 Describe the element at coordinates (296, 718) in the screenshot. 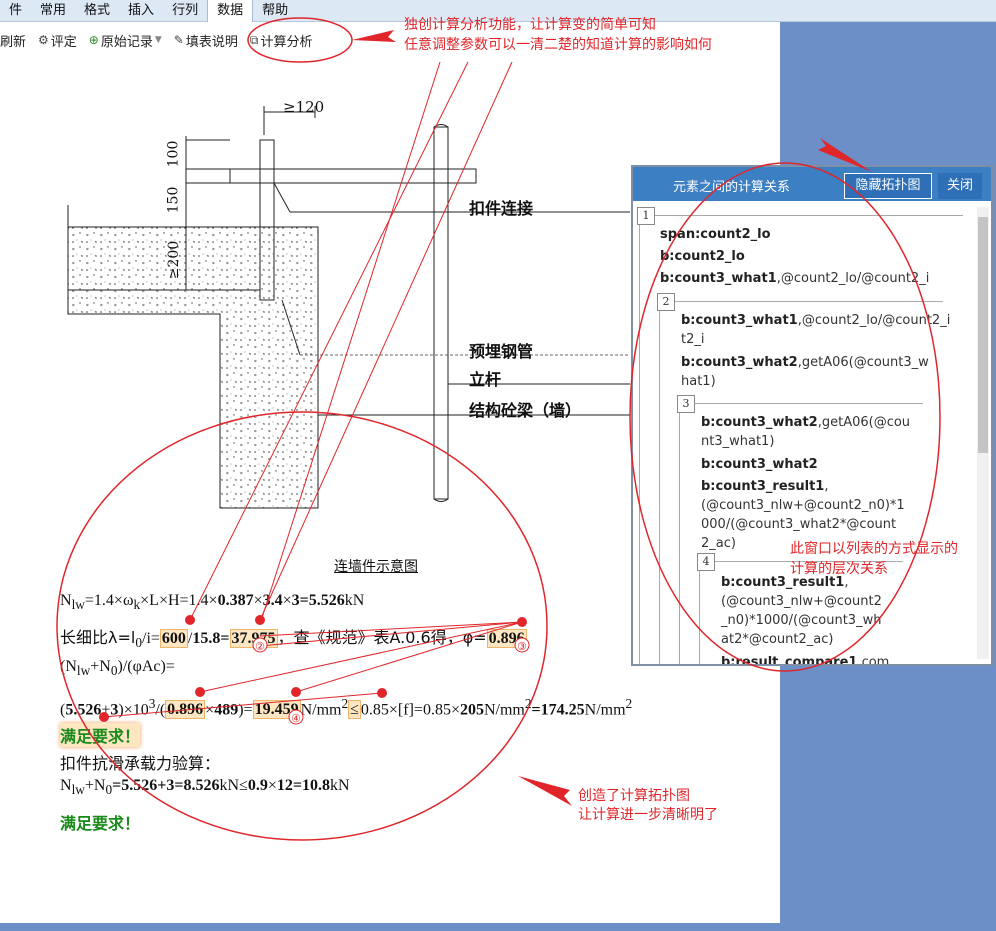

I see `marker-4-label: ④` at that location.